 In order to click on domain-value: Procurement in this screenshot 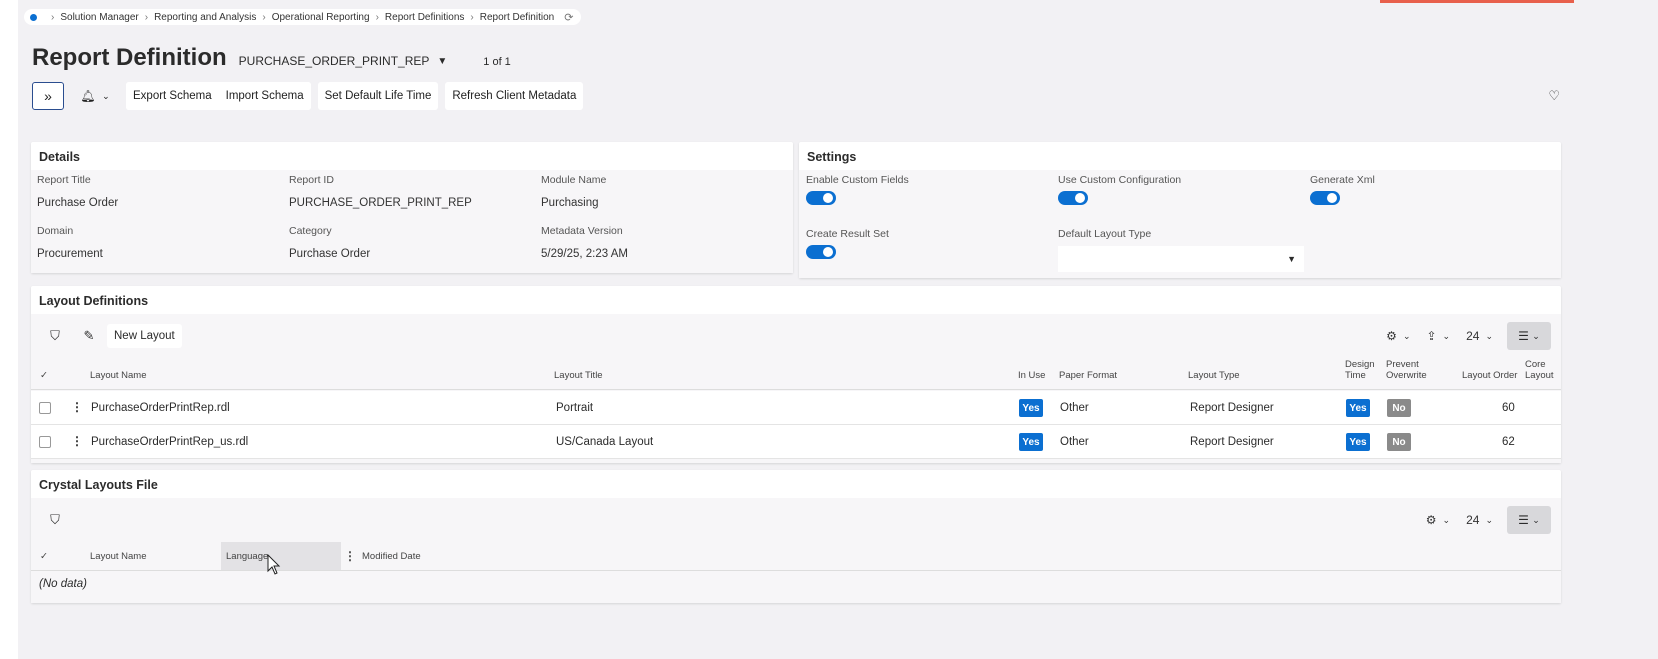, I will do `click(70, 254)`.